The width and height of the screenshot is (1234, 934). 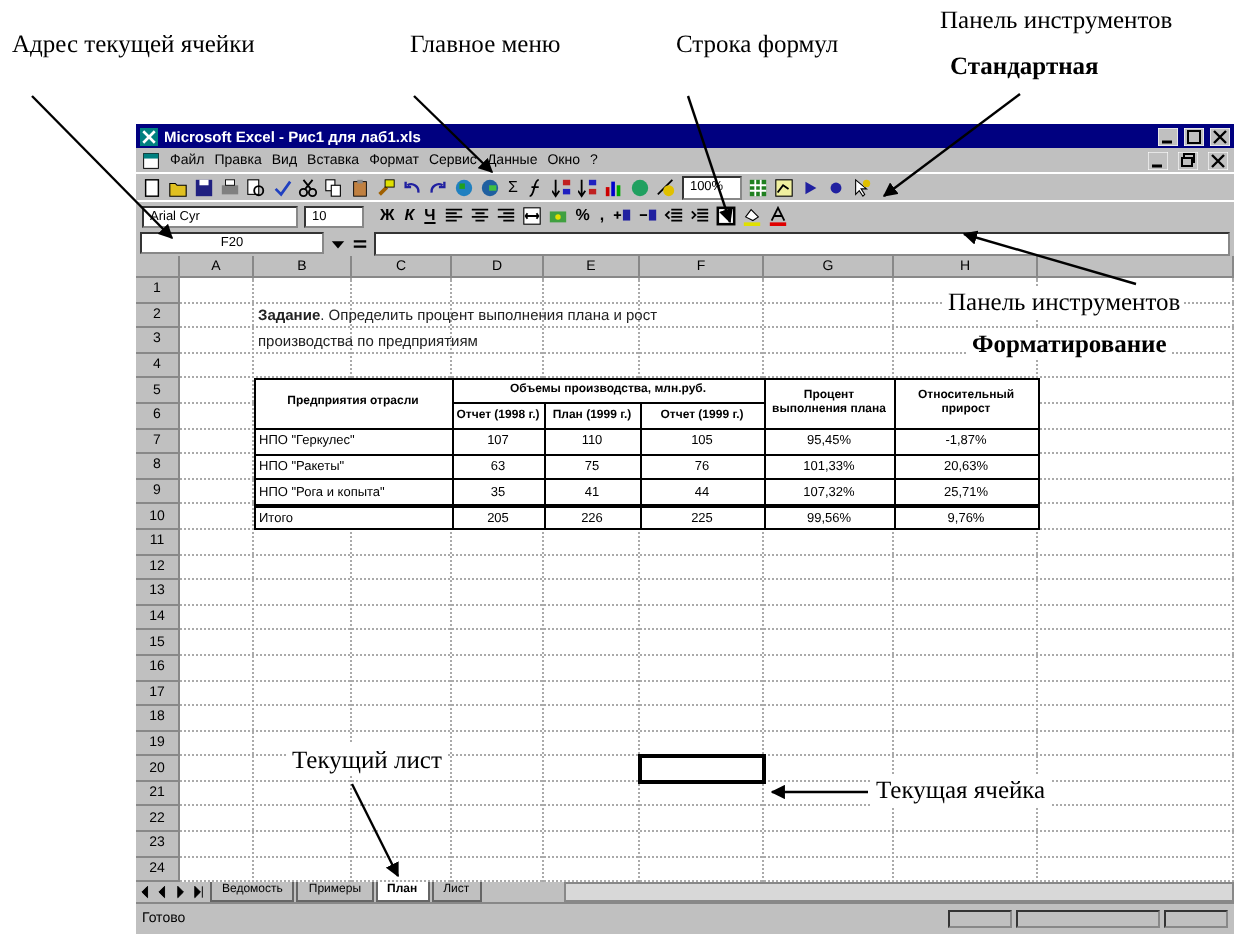 What do you see at coordinates (1188, 160) in the screenshot?
I see `restore-button` at bounding box center [1188, 160].